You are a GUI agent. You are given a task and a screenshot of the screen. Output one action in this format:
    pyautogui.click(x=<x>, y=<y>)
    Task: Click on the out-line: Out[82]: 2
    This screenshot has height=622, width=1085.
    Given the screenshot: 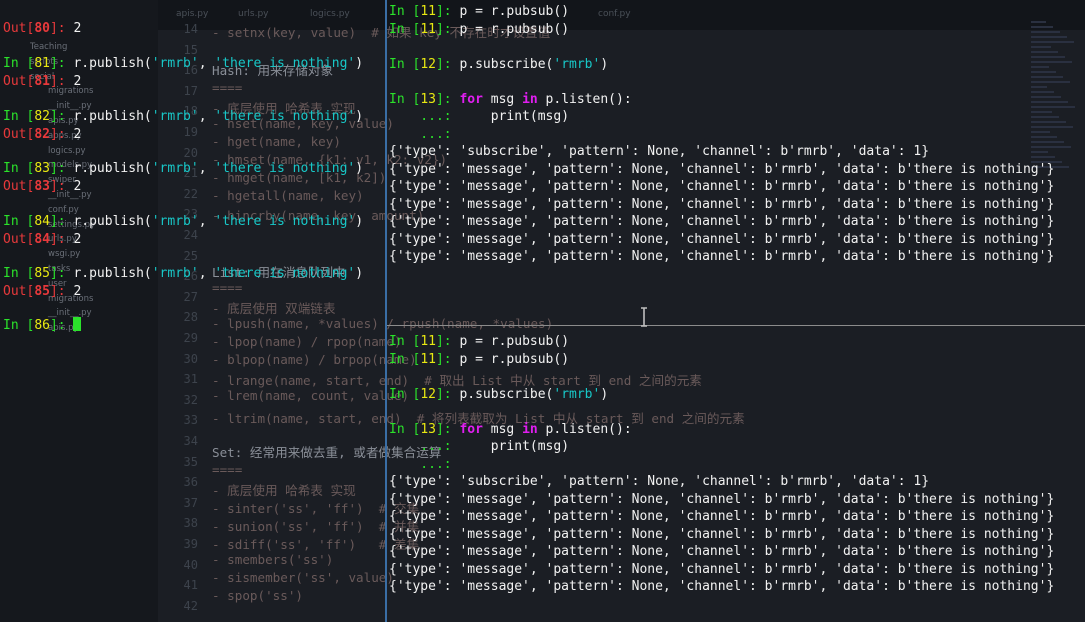 What is the action you would take?
    pyautogui.click(x=42, y=134)
    